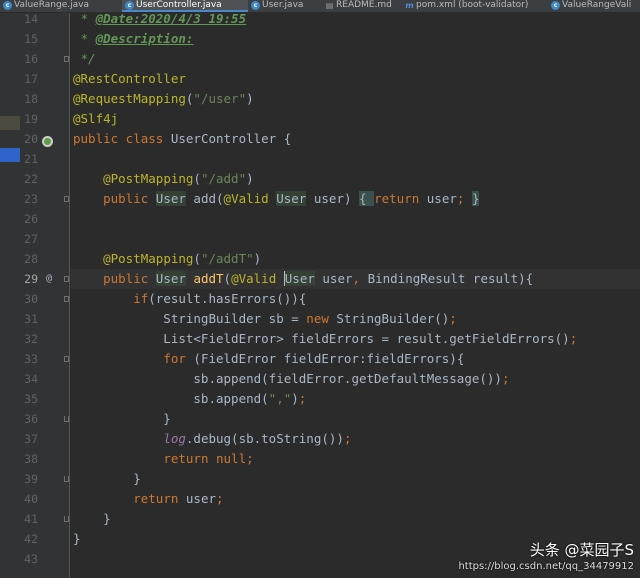  What do you see at coordinates (31, 299) in the screenshot?
I see `line-number: 30` at bounding box center [31, 299].